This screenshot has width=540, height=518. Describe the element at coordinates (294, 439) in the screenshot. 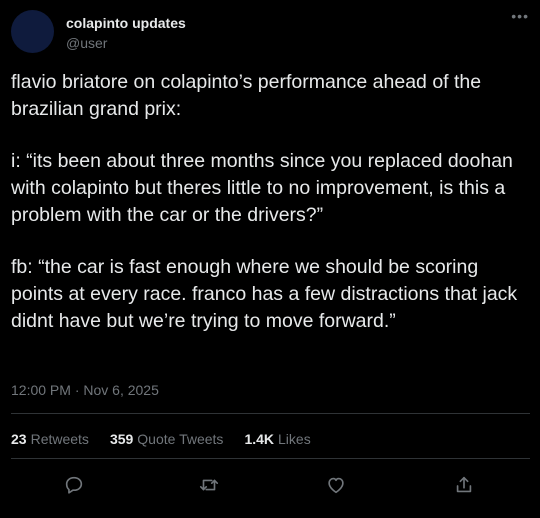

I see `likes-label: Likes` at that location.